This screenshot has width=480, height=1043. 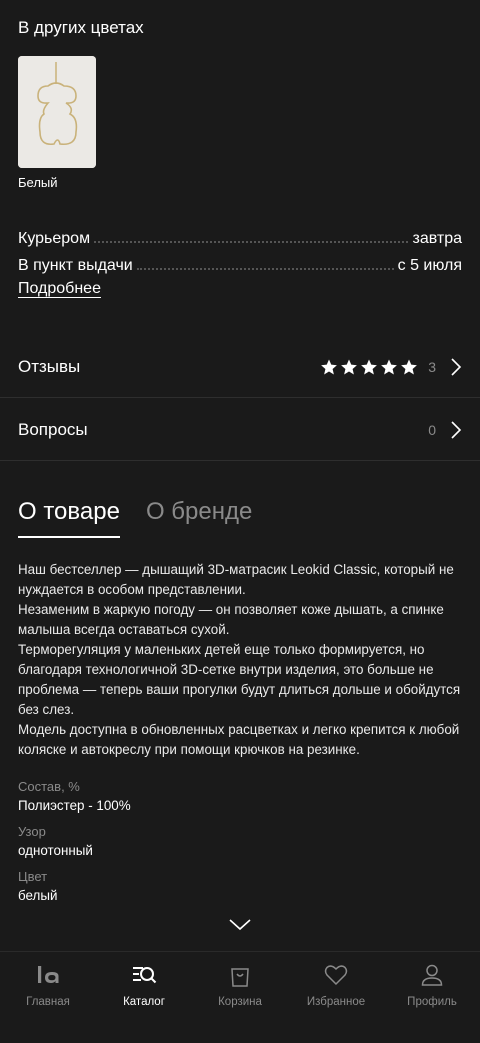 I want to click on tab-cart: Корзина, so click(x=240, y=997).